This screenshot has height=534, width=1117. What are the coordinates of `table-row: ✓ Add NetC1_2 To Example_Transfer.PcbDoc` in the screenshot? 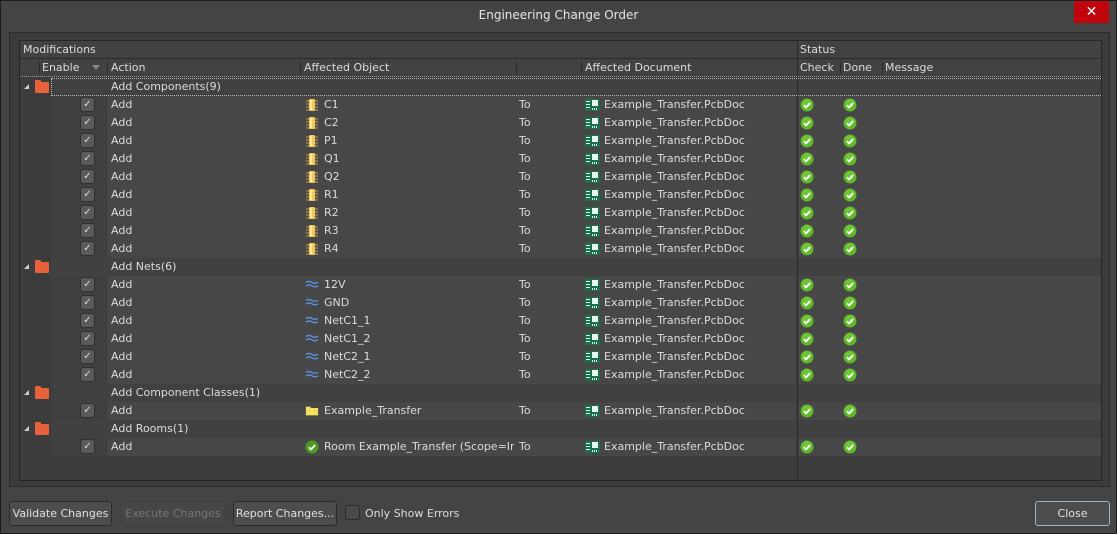 It's located at (560, 339).